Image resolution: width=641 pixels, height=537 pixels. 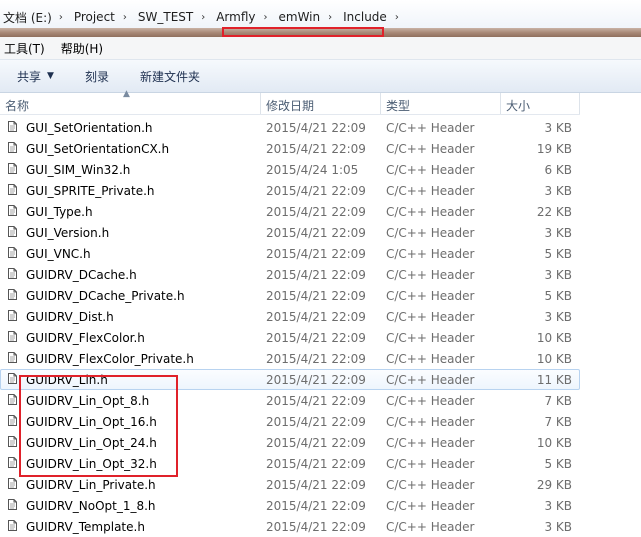 I want to click on file-row: GUI_VNC.h 2015/4/21 22:09 C/C++ Header 5 KB, so click(x=290, y=253).